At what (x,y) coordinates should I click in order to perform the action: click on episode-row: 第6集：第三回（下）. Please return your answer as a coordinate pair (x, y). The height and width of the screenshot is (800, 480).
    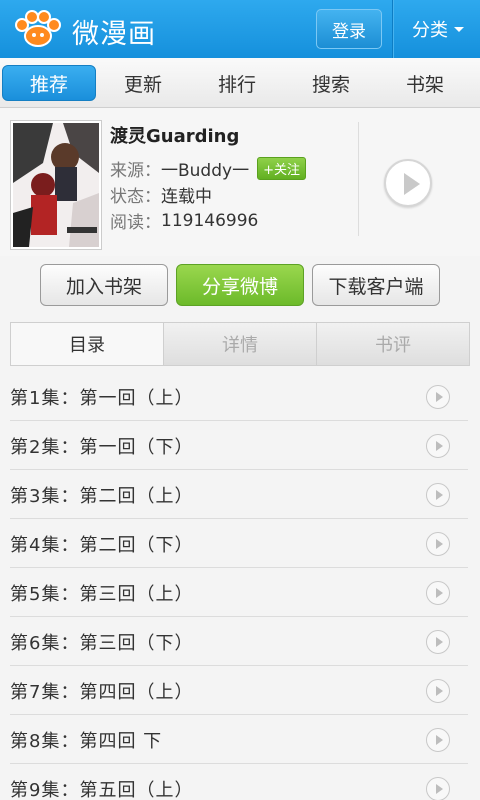
    Looking at the image, I should click on (239, 641).